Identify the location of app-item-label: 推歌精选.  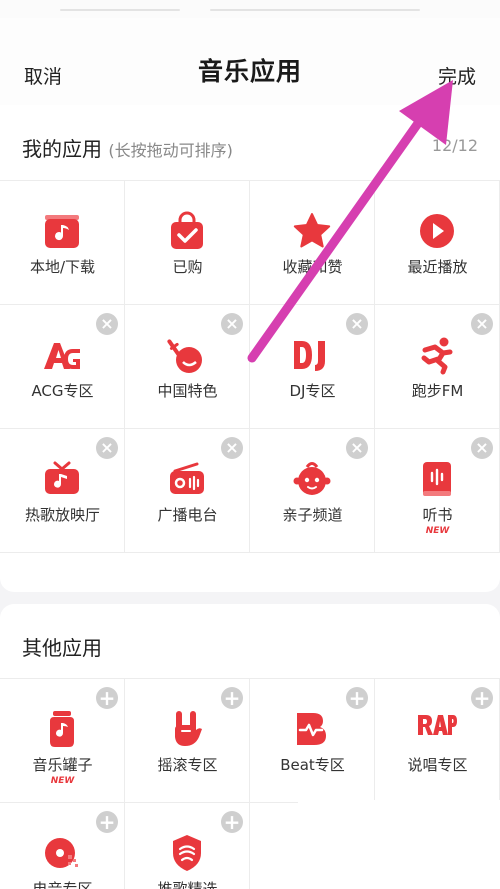
(187, 884).